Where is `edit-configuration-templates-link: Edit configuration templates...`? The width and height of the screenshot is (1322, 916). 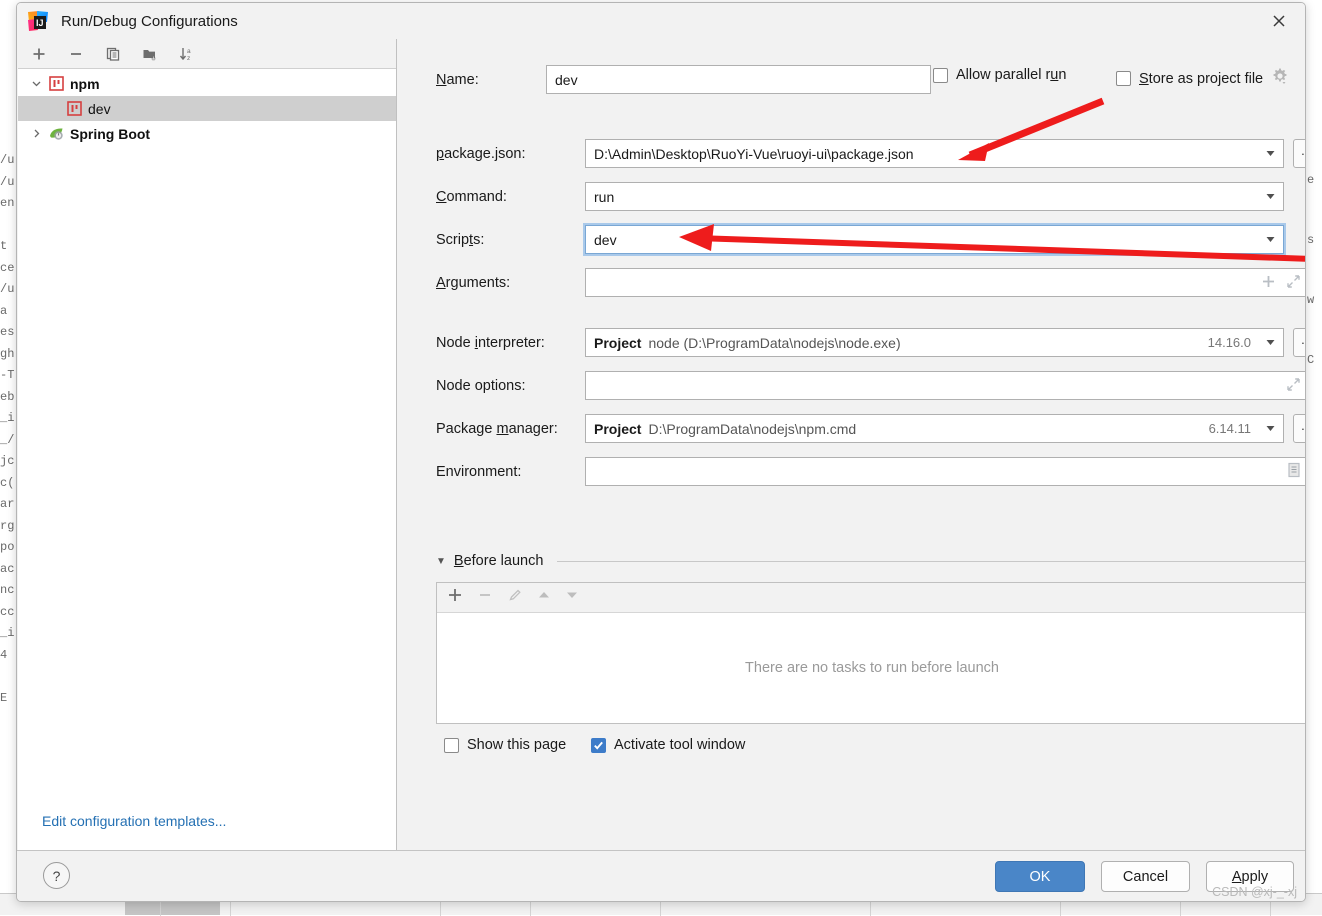
edit-configuration-templates-link: Edit configuration templates... is located at coordinates (134, 821).